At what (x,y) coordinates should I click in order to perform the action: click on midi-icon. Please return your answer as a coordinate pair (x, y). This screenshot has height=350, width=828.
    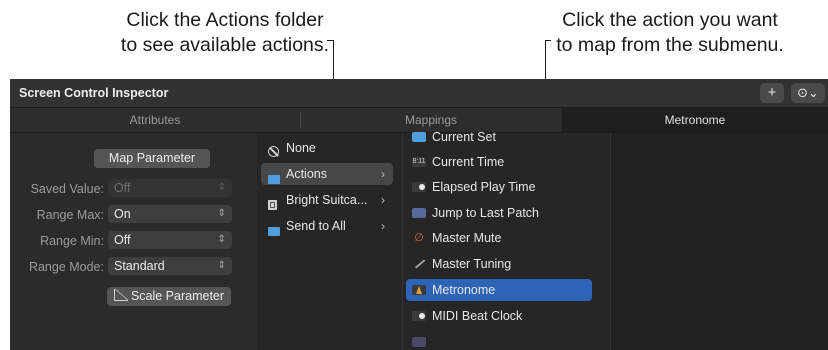
    Looking at the image, I should click on (419, 342).